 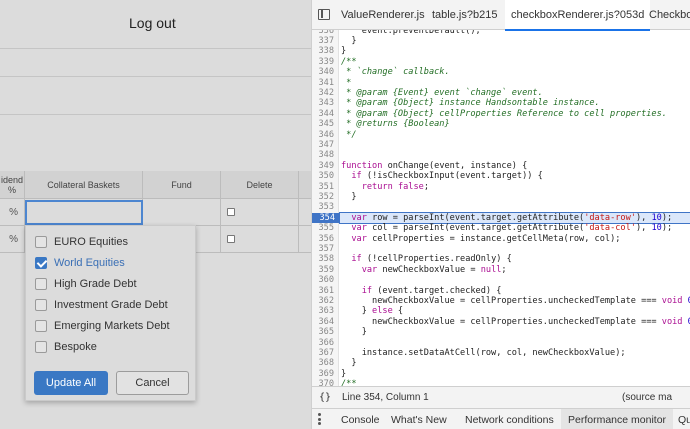 I want to click on line-number: 340, so click(x=323, y=72).